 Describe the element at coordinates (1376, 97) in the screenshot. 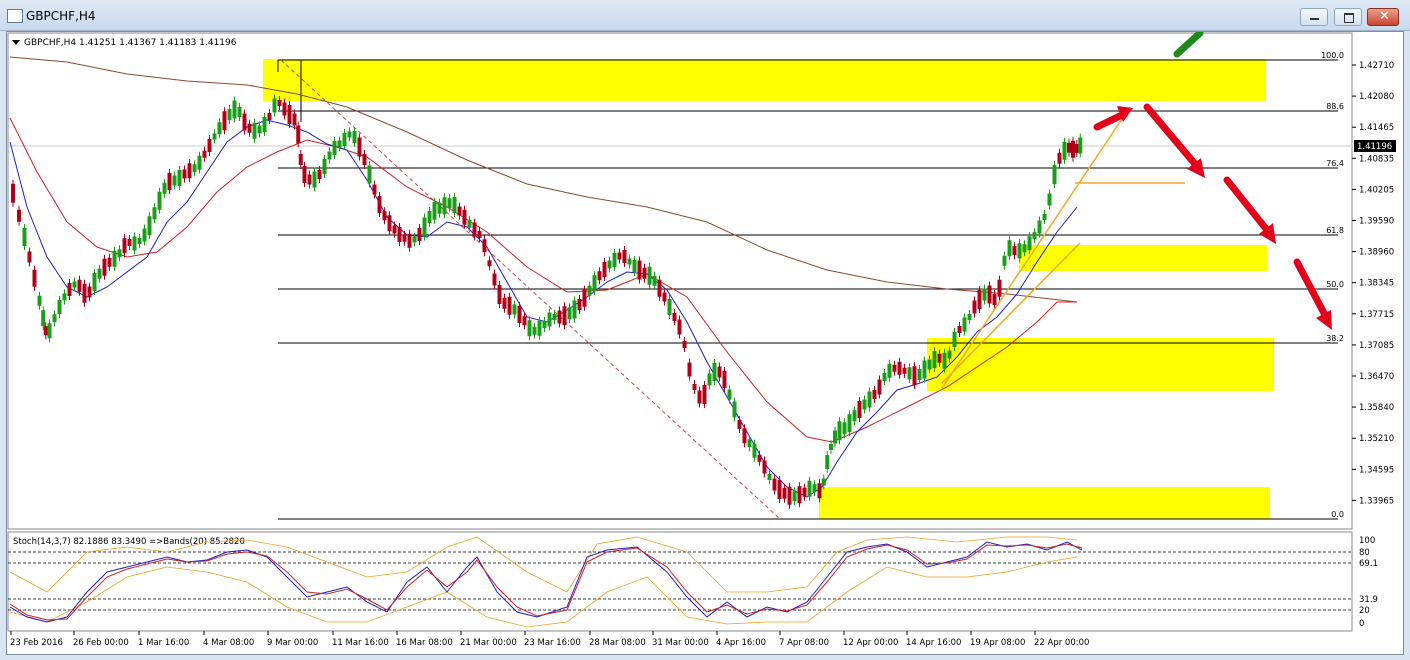

I see `price-tick-label: 1.42080` at that location.